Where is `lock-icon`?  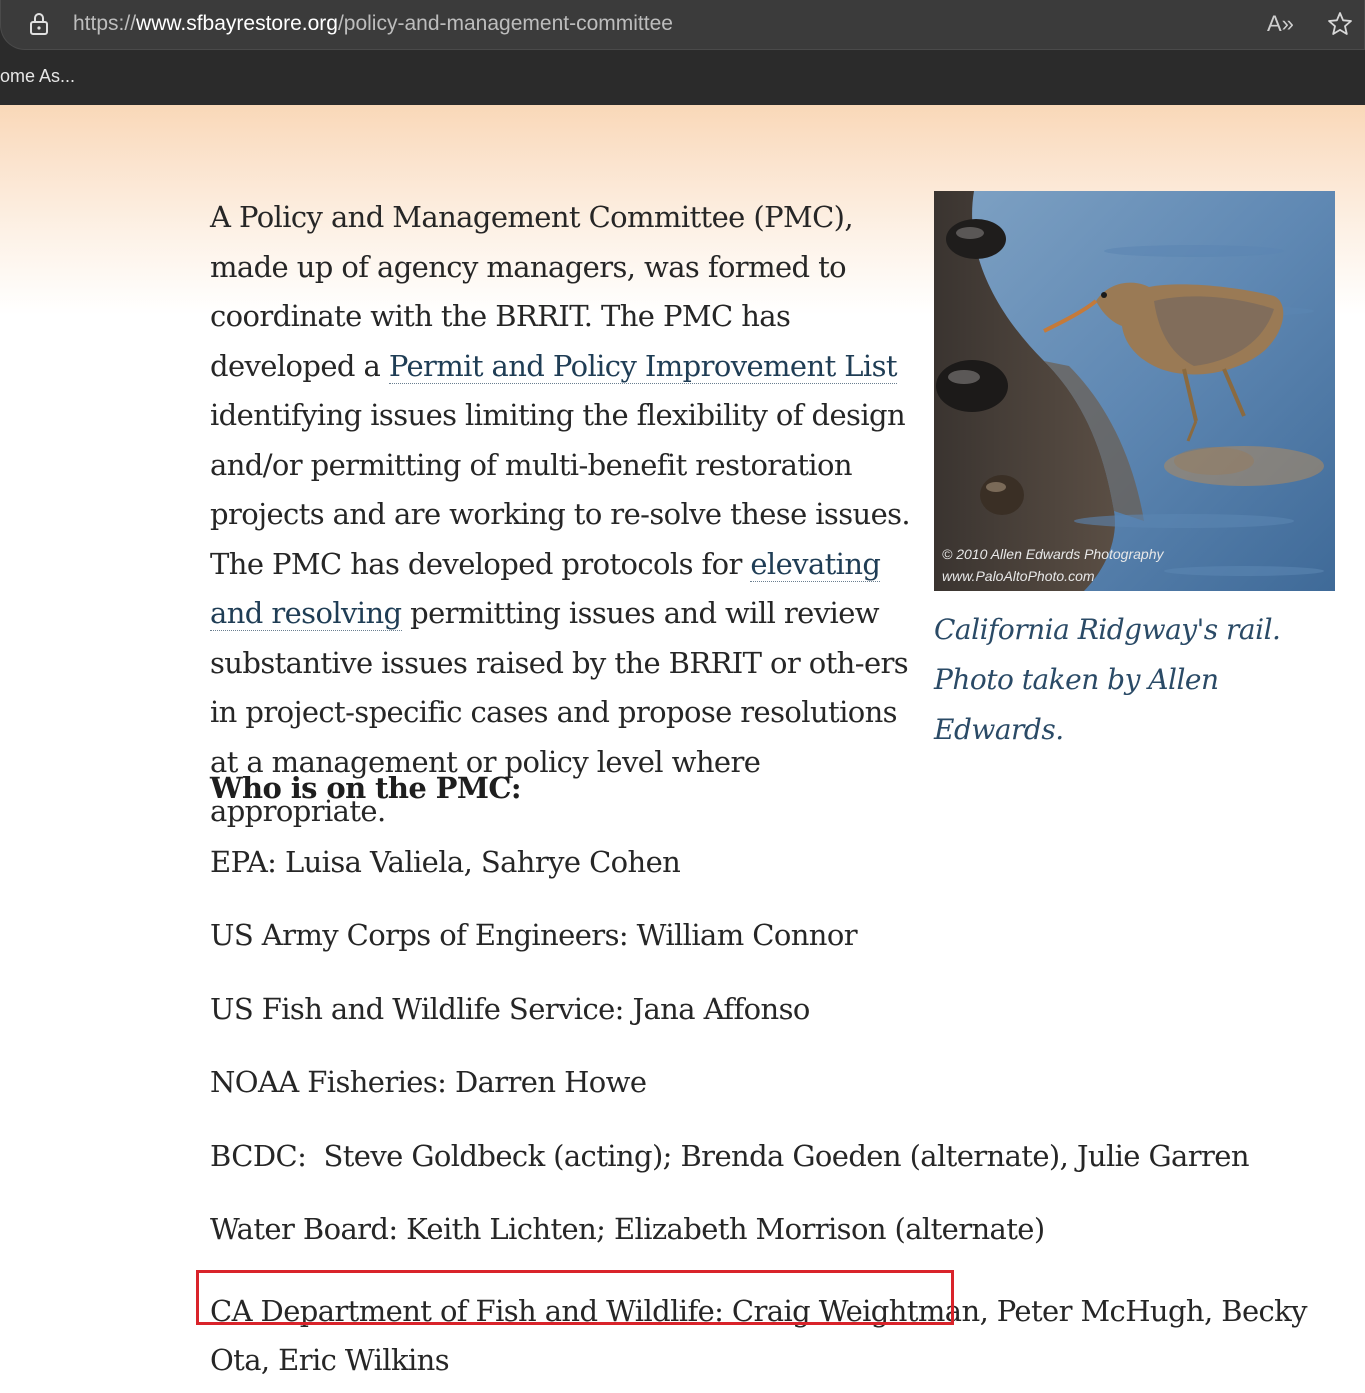
lock-icon is located at coordinates (39, 24).